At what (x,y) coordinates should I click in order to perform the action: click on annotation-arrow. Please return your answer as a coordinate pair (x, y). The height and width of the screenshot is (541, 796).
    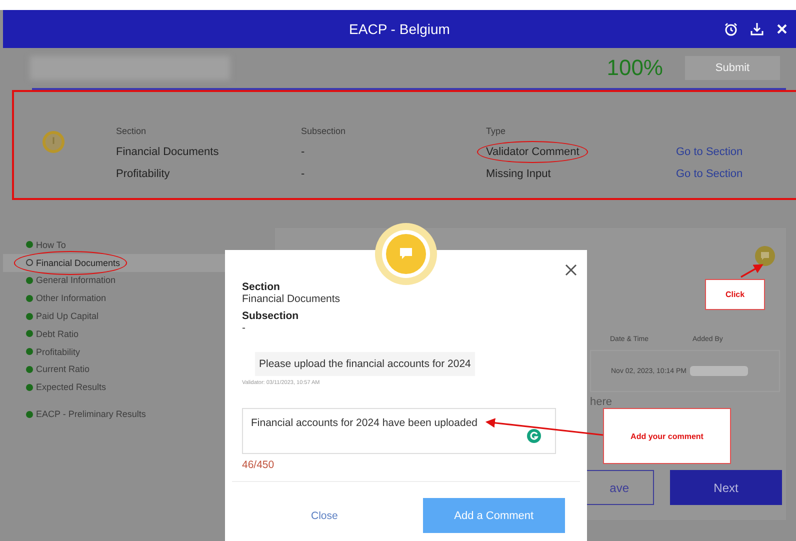
    Looking at the image, I should click on (752, 271).